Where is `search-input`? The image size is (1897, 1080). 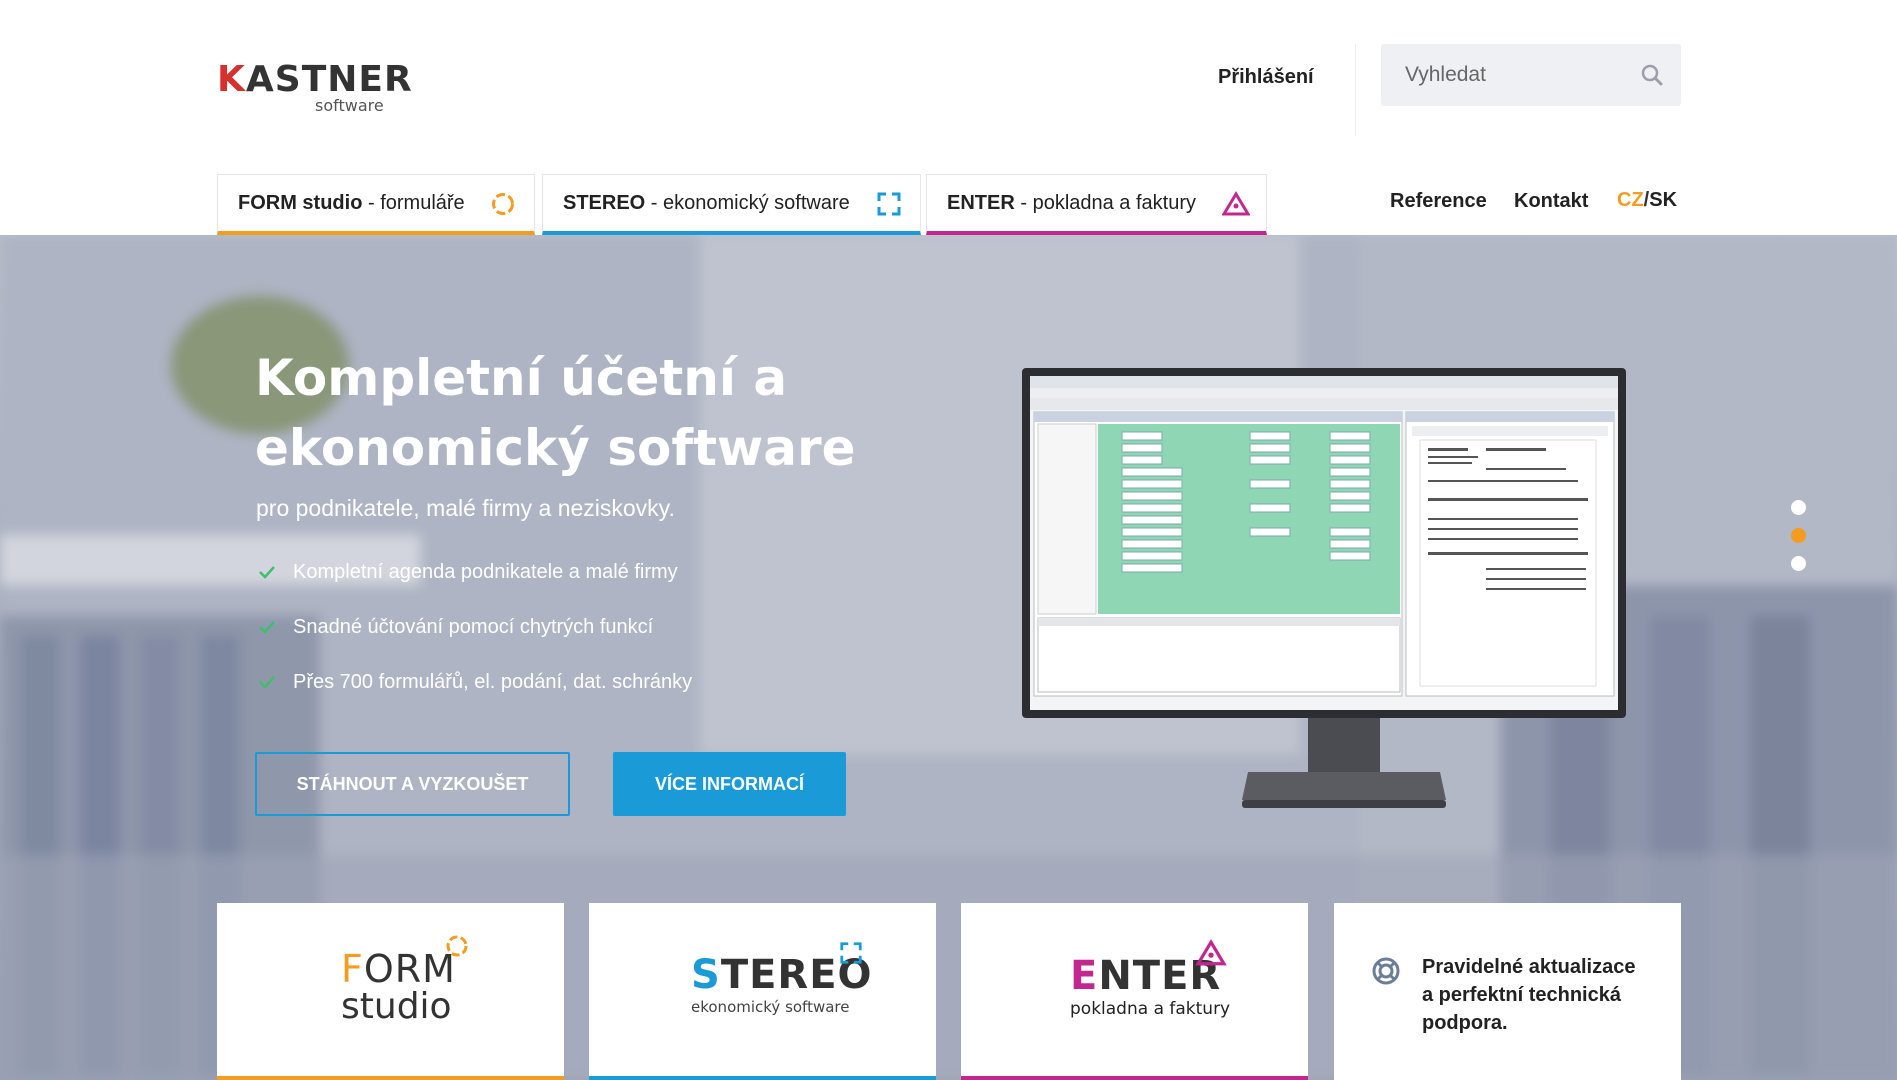
search-input is located at coordinates (1515, 75).